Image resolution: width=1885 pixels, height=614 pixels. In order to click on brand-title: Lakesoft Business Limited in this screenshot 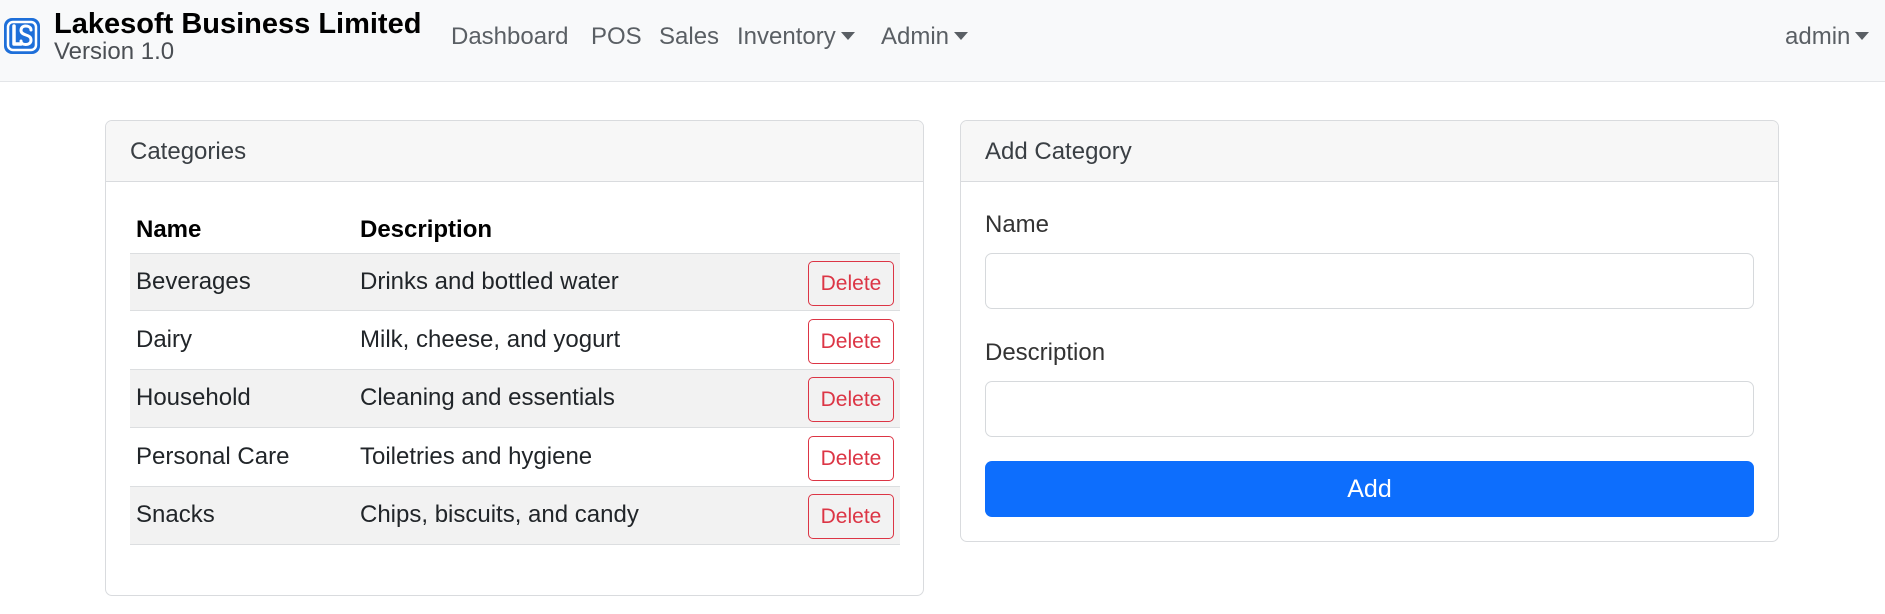, I will do `click(237, 24)`.